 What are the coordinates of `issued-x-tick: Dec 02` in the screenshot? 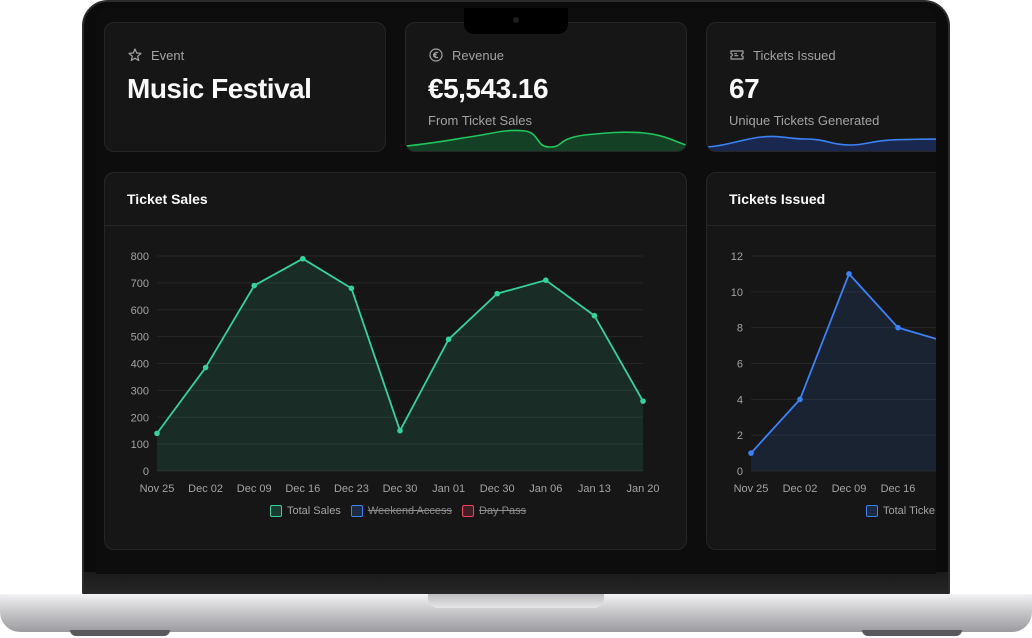 It's located at (800, 489).